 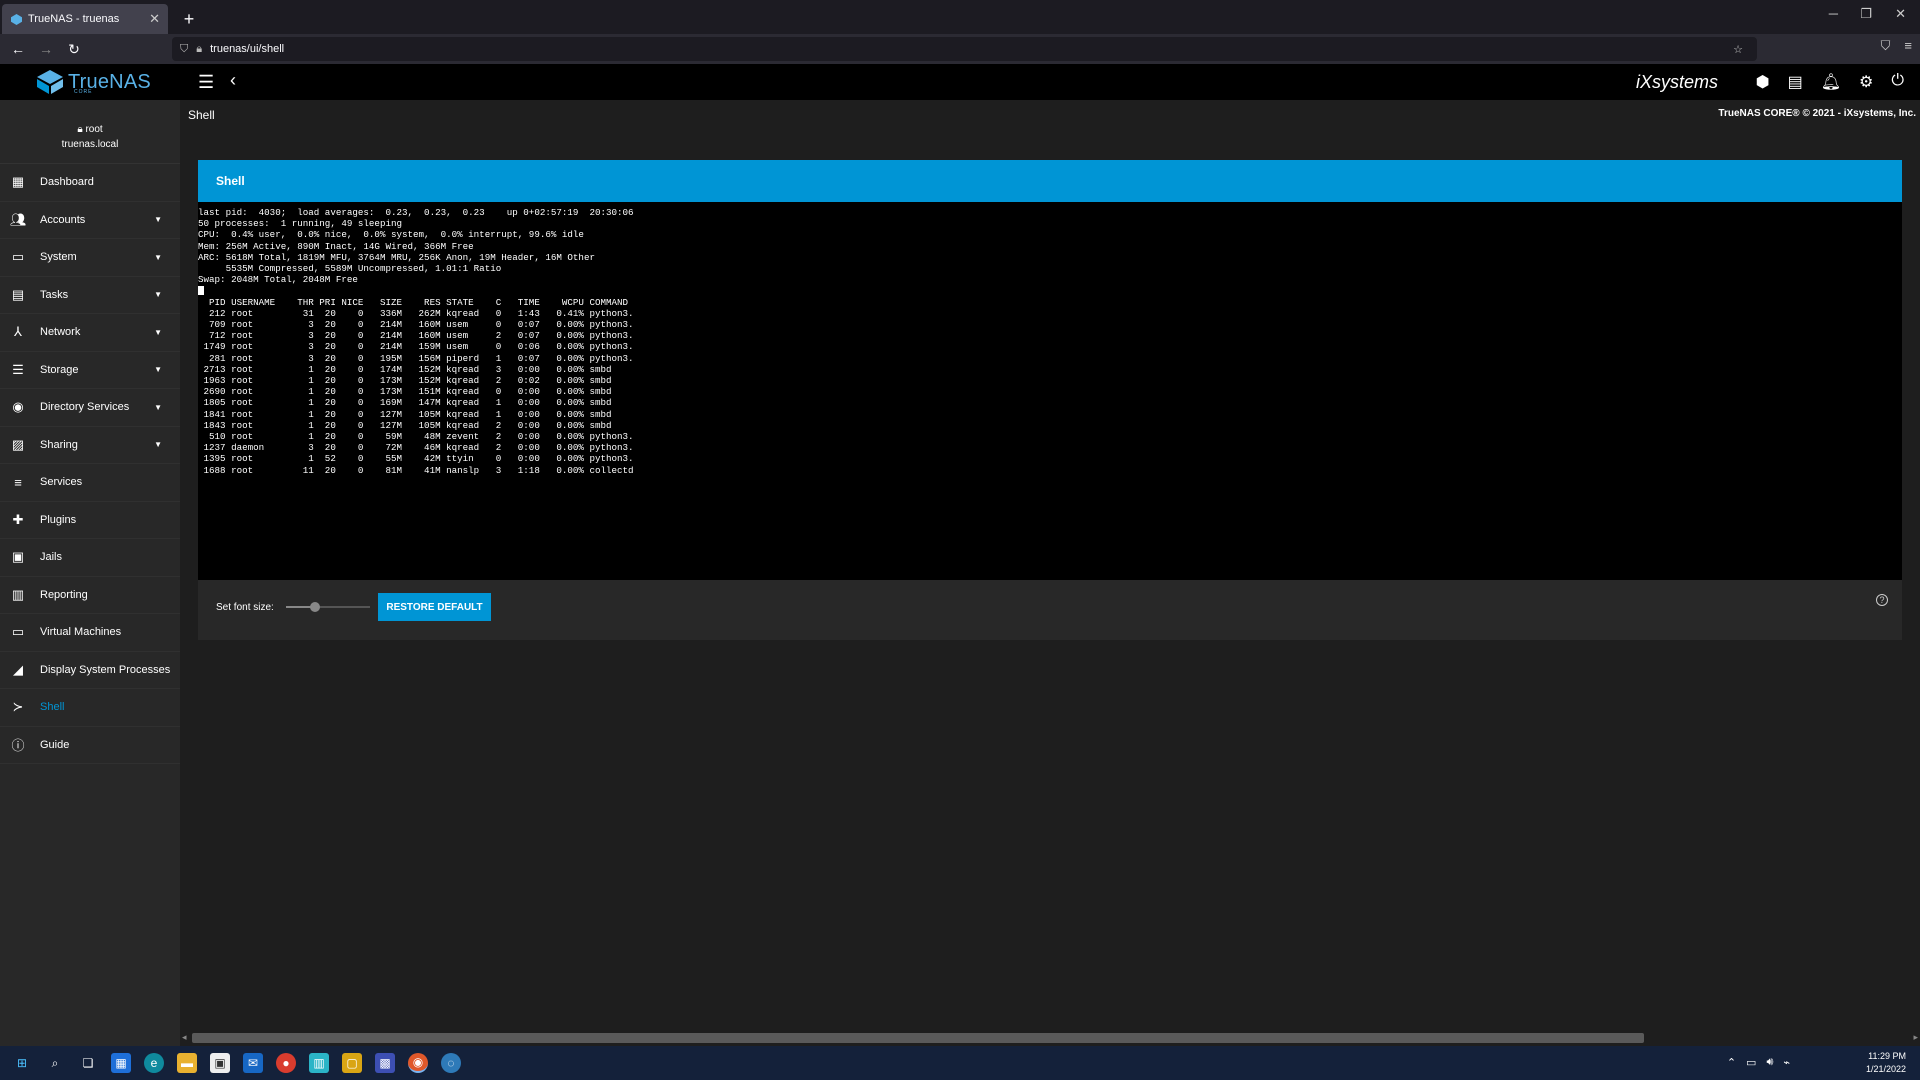 I want to click on help-icon: ?, so click(x=1882, y=600).